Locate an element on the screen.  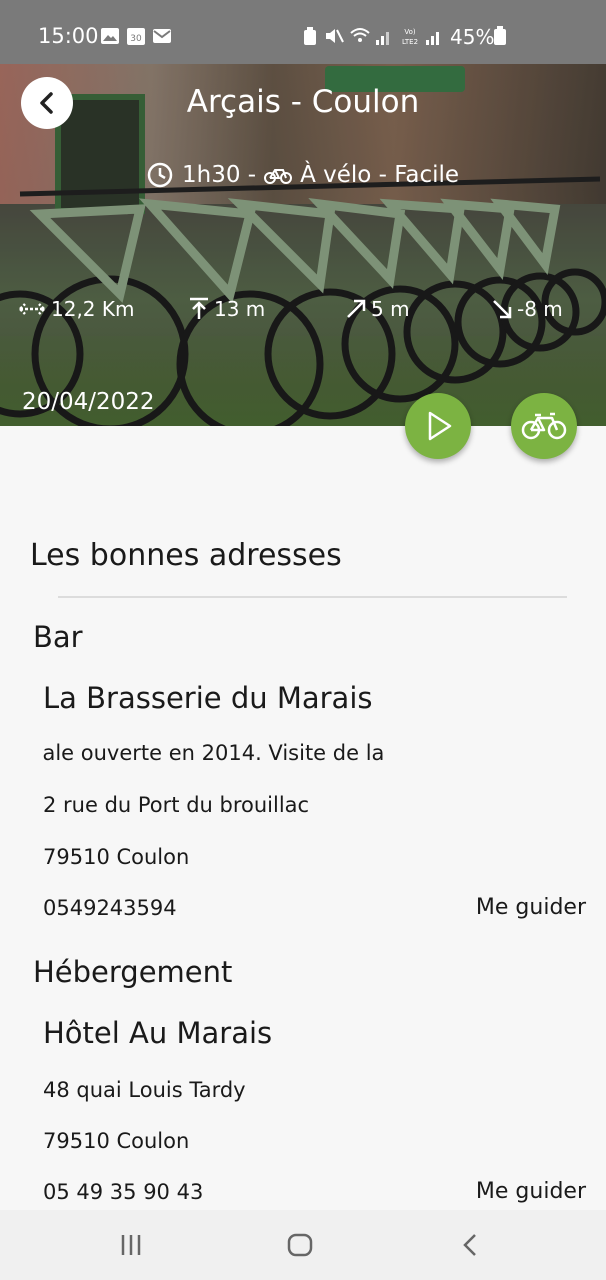
category-title-hebergement: Hébergement is located at coordinates (133, 972).